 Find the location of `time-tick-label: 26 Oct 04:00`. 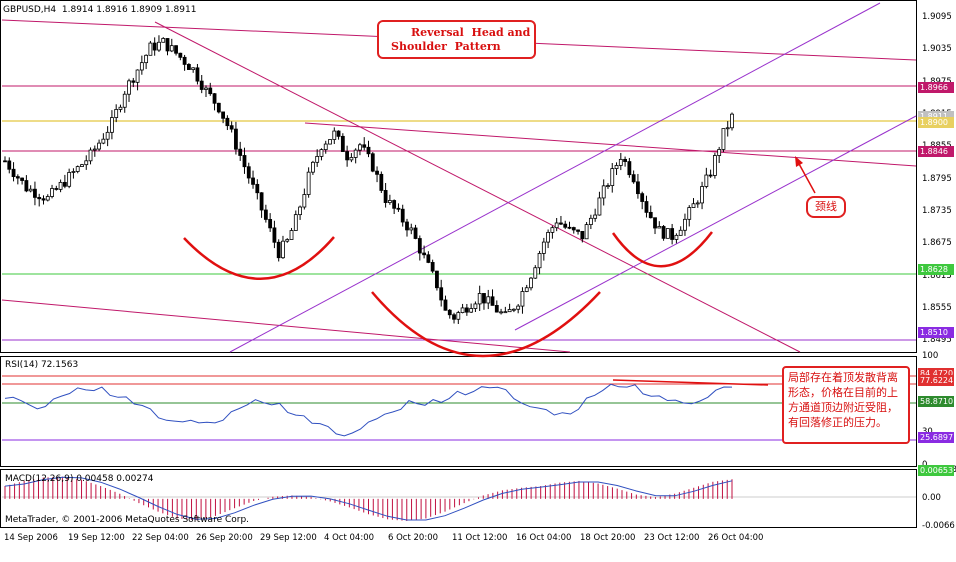

time-tick-label: 26 Oct 04:00 is located at coordinates (736, 538).